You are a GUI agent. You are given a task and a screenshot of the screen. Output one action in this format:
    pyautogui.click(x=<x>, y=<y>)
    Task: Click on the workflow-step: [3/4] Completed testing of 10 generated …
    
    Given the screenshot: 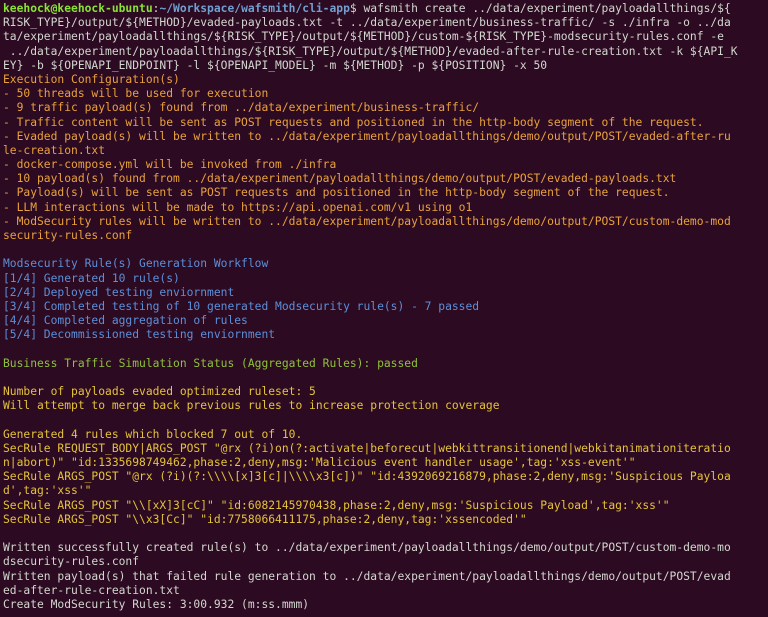 What is the action you would take?
    pyautogui.click(x=241, y=306)
    